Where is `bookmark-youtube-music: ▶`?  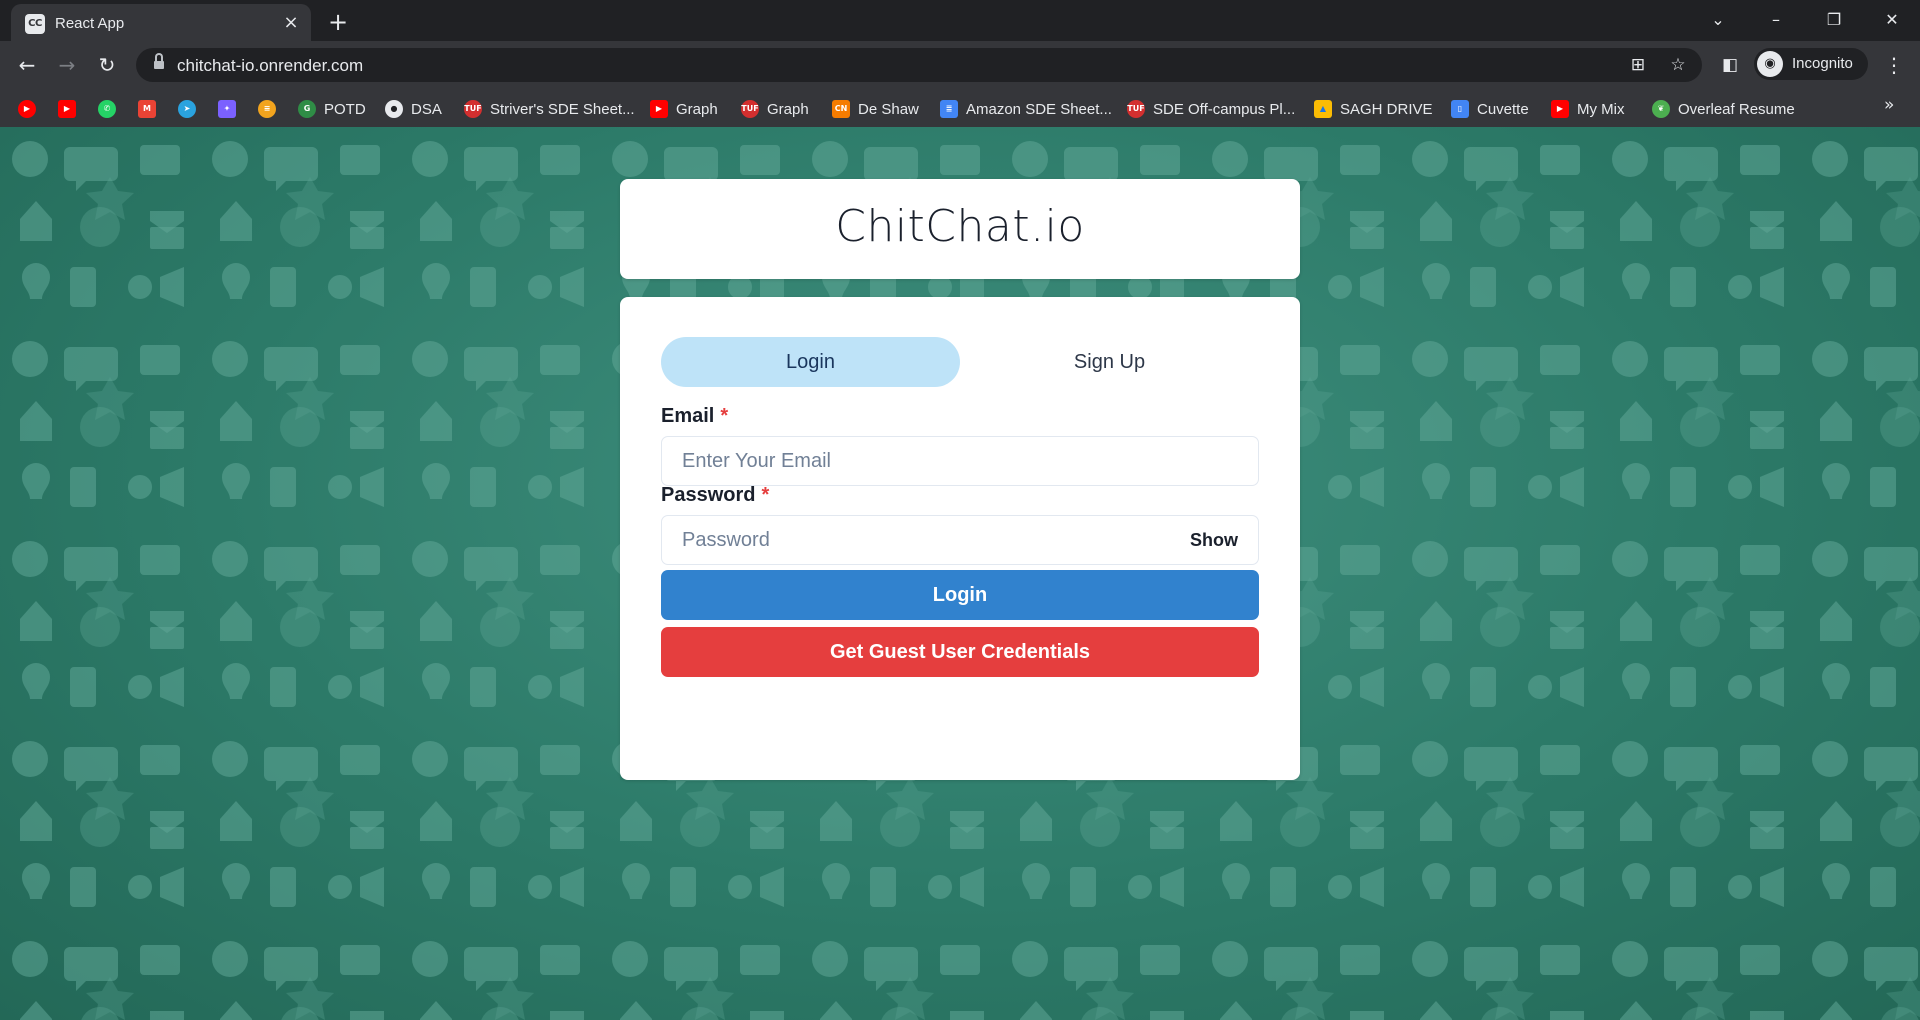 bookmark-youtube-music: ▶ is located at coordinates (27, 109).